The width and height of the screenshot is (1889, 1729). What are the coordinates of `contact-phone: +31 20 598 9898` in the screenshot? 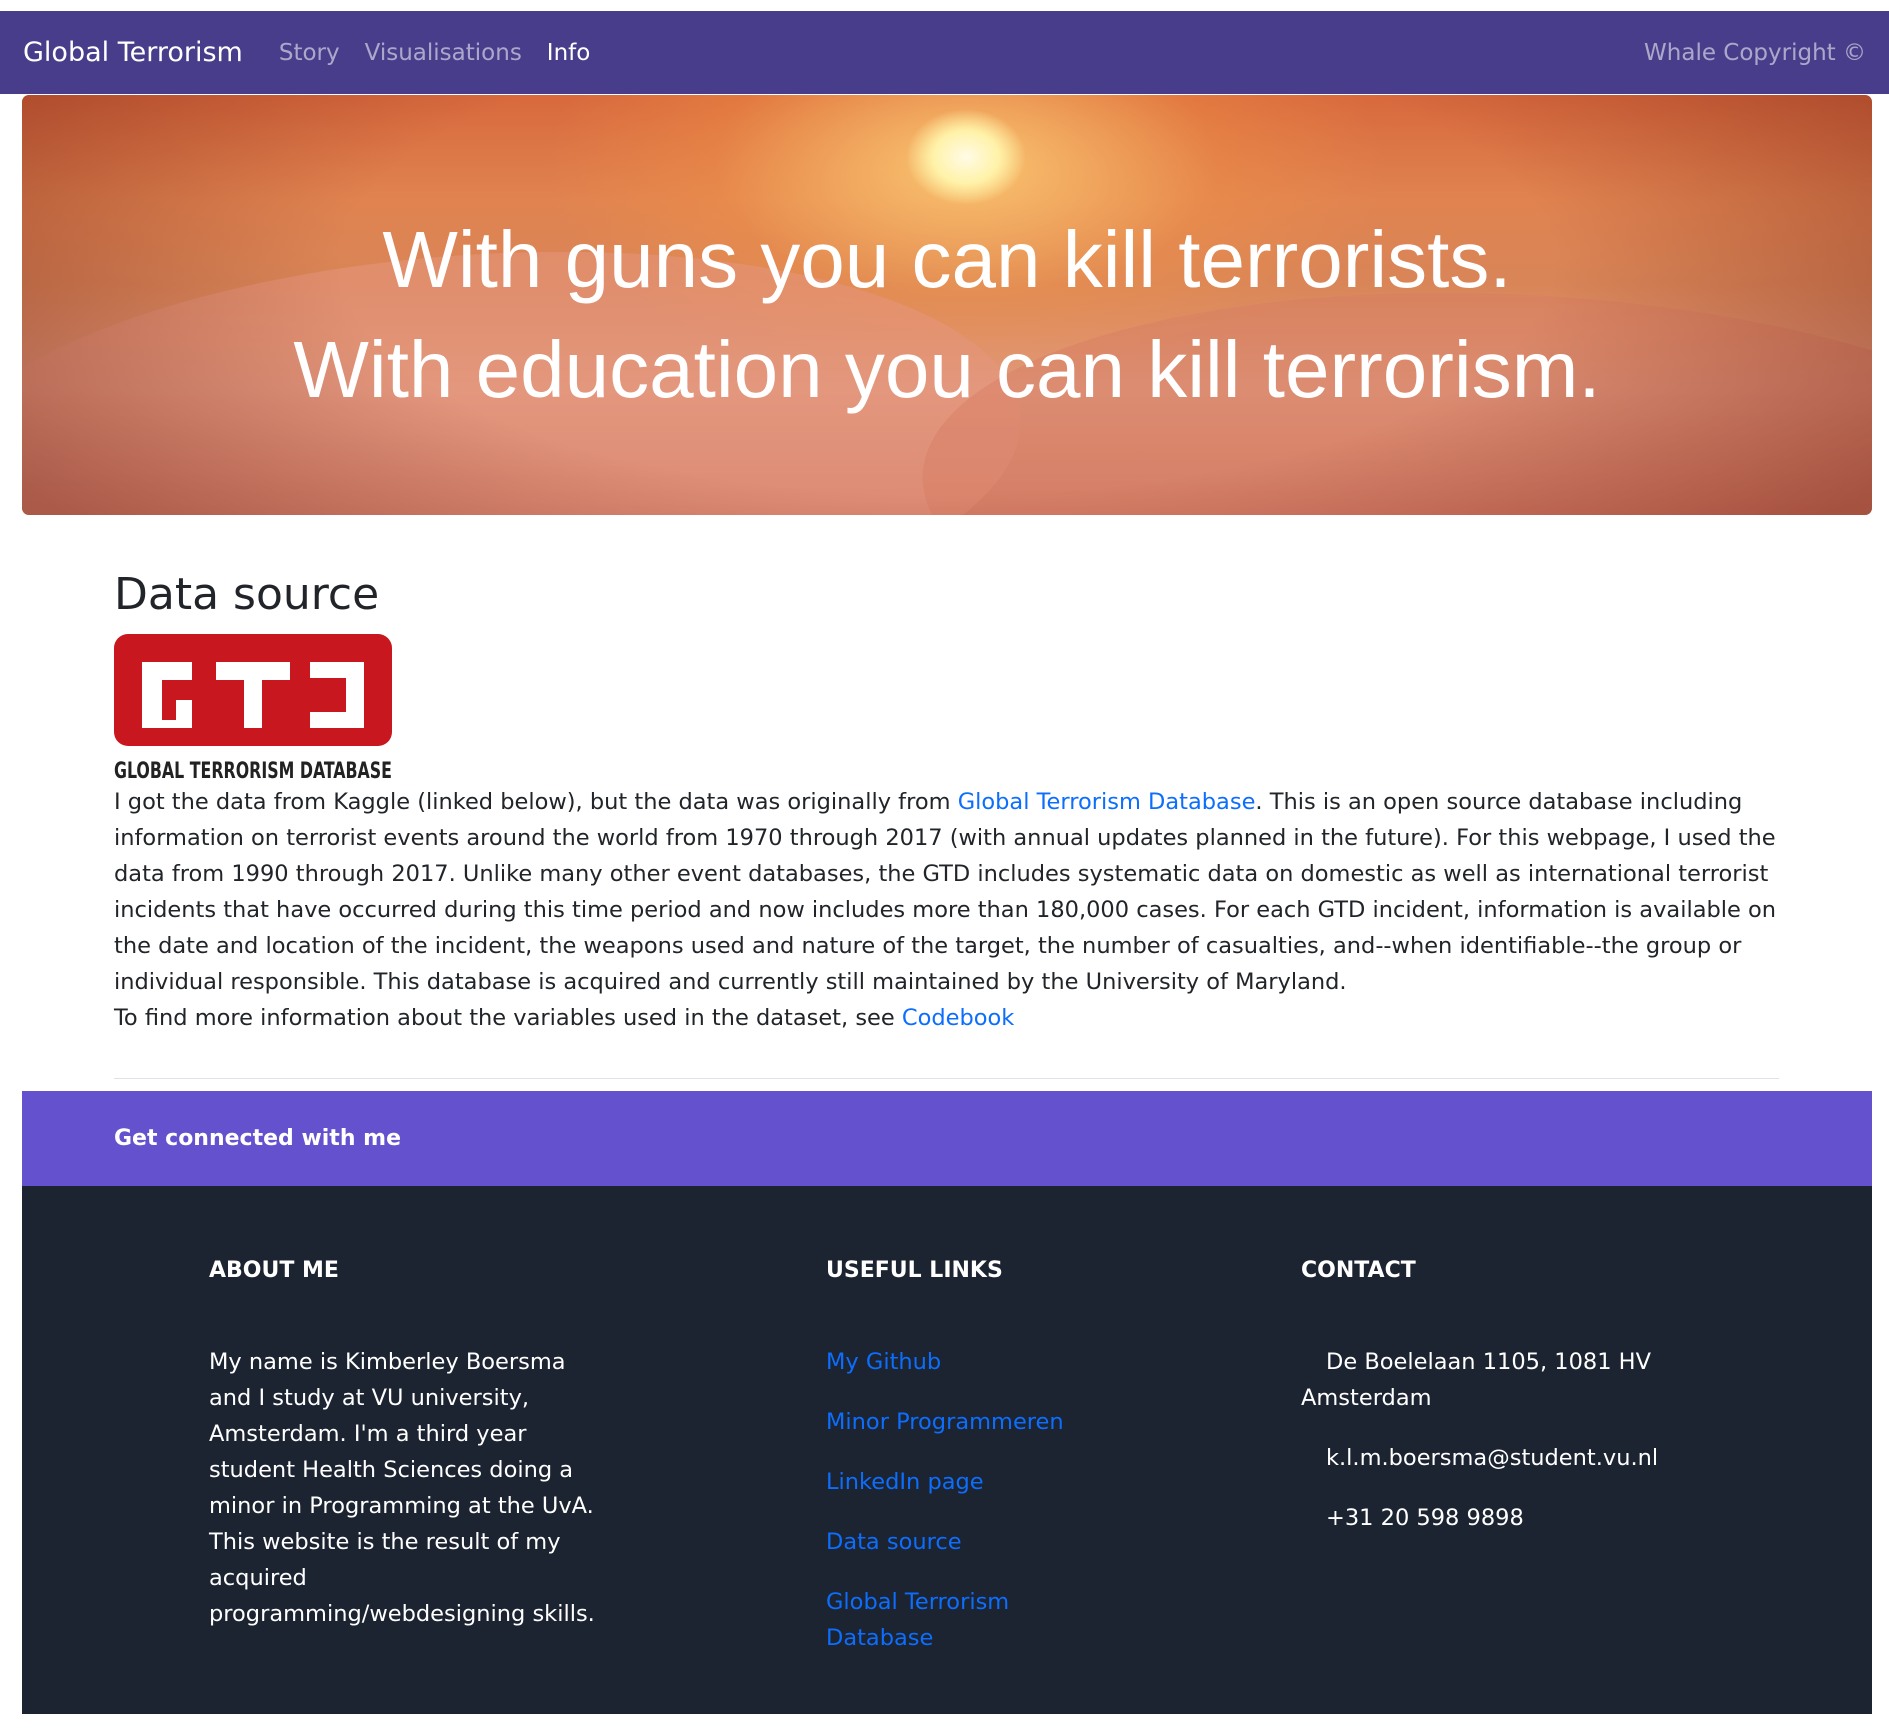 It's located at (1491, 1518).